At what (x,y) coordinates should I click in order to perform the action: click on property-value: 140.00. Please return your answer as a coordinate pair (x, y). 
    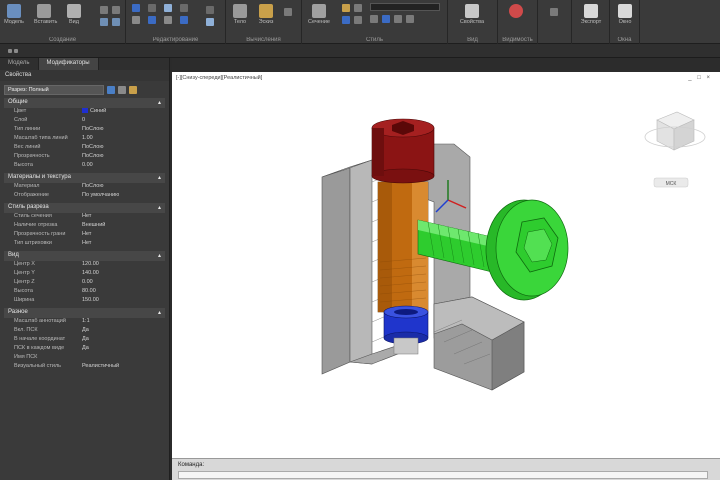
    Looking at the image, I should click on (123, 274).